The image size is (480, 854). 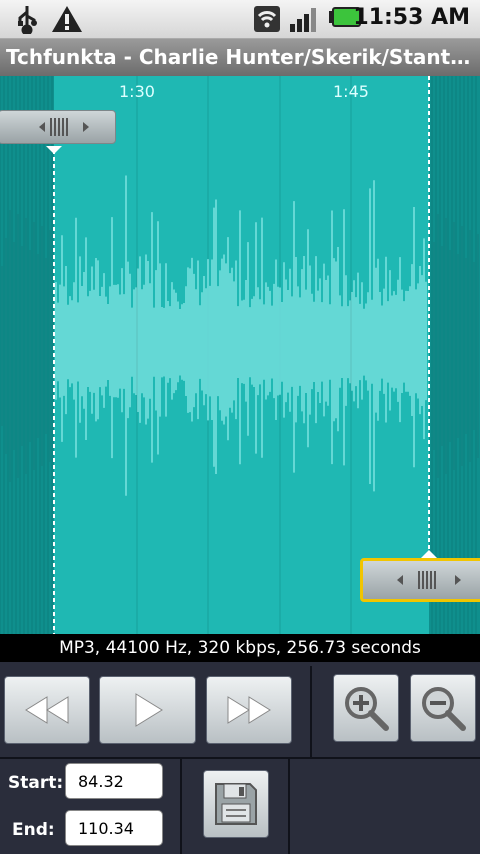 I want to click on start-field, so click(x=114, y=781).